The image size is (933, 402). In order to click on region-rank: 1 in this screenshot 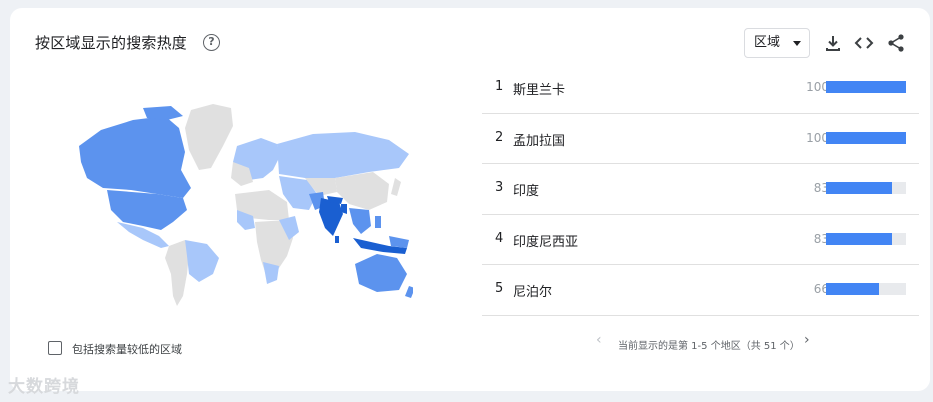, I will do `click(499, 86)`.